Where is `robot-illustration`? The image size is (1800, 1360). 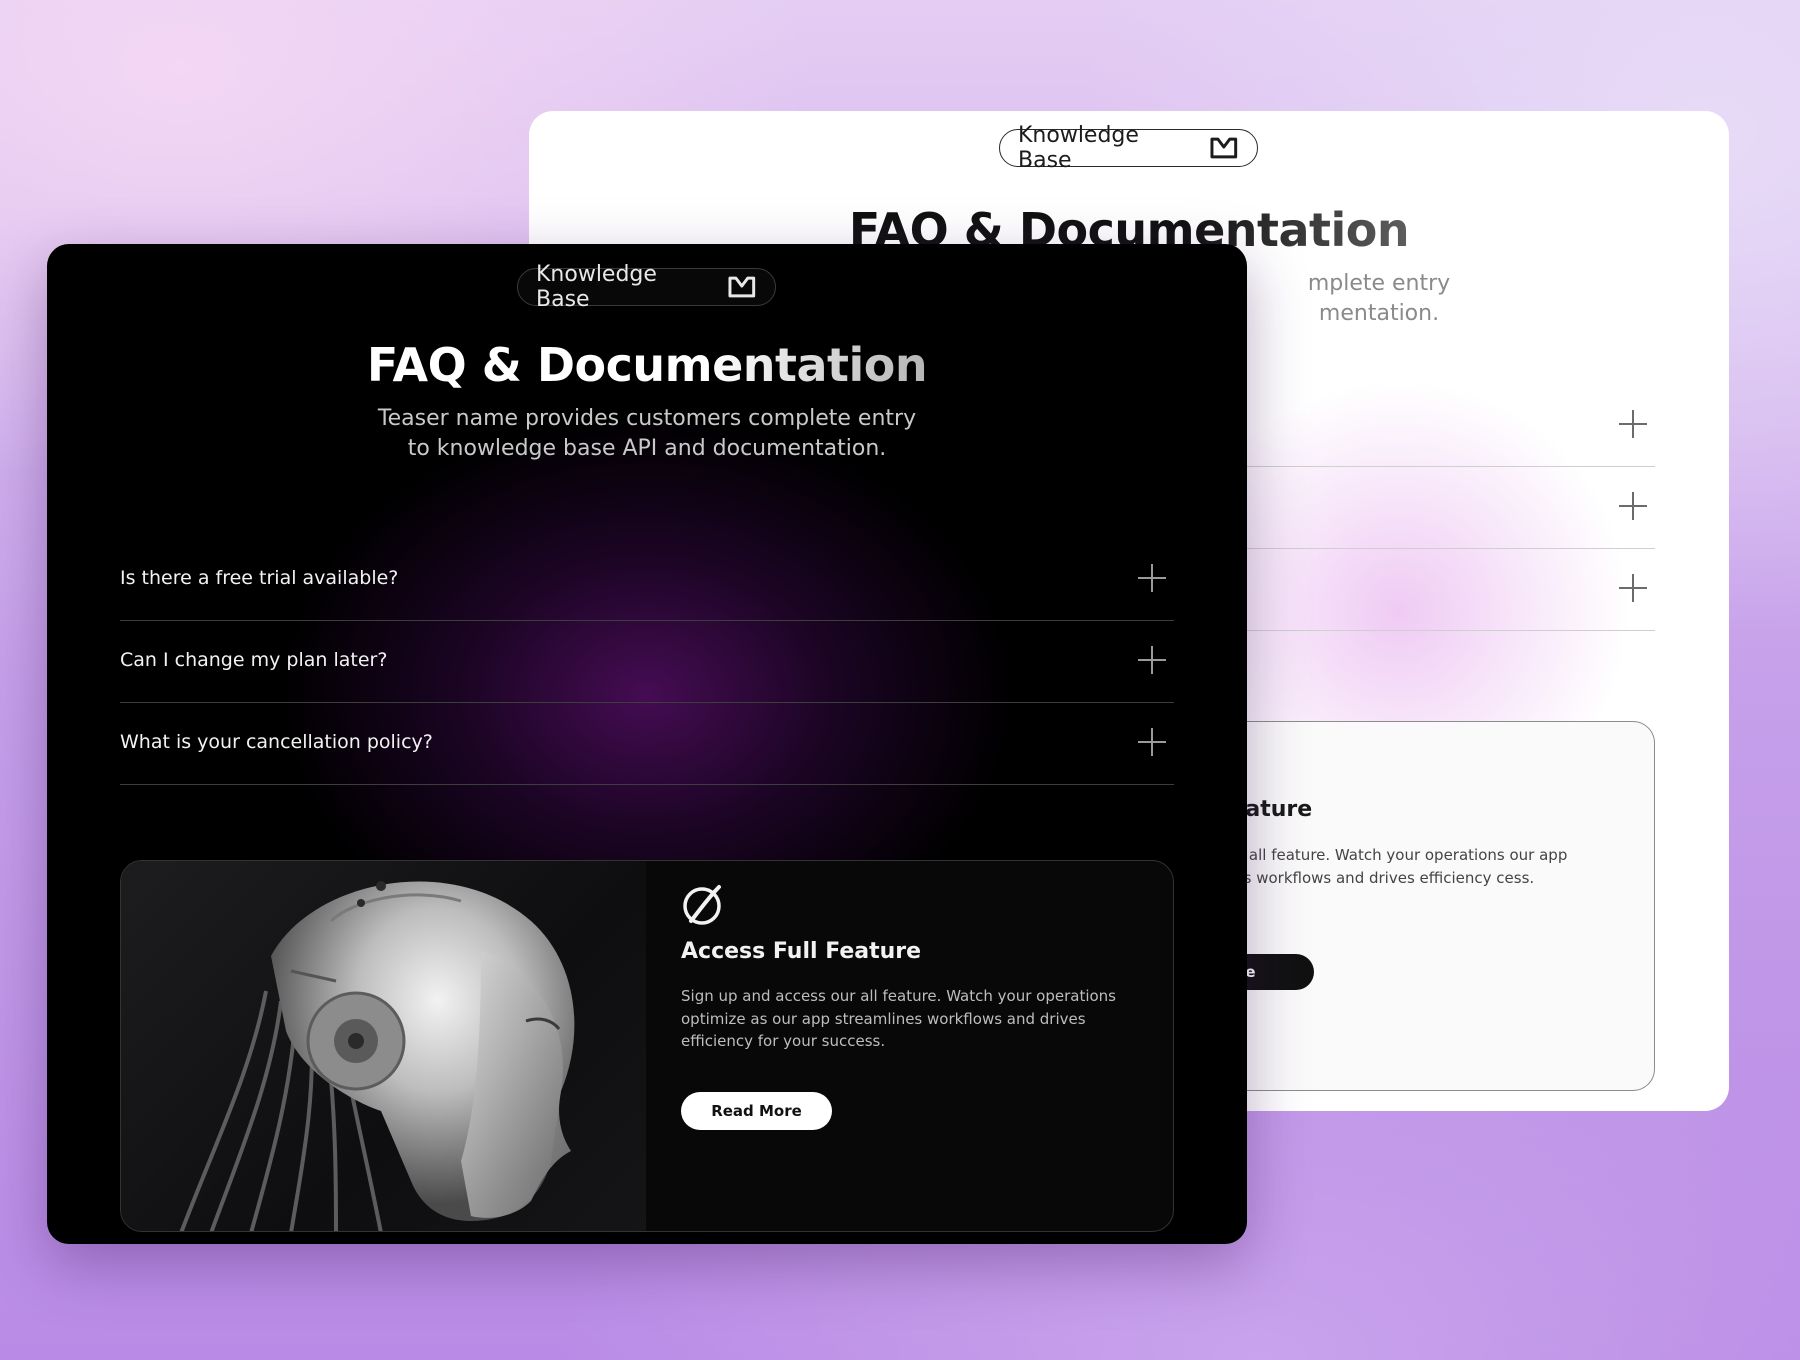 robot-illustration is located at coordinates (377, 1056).